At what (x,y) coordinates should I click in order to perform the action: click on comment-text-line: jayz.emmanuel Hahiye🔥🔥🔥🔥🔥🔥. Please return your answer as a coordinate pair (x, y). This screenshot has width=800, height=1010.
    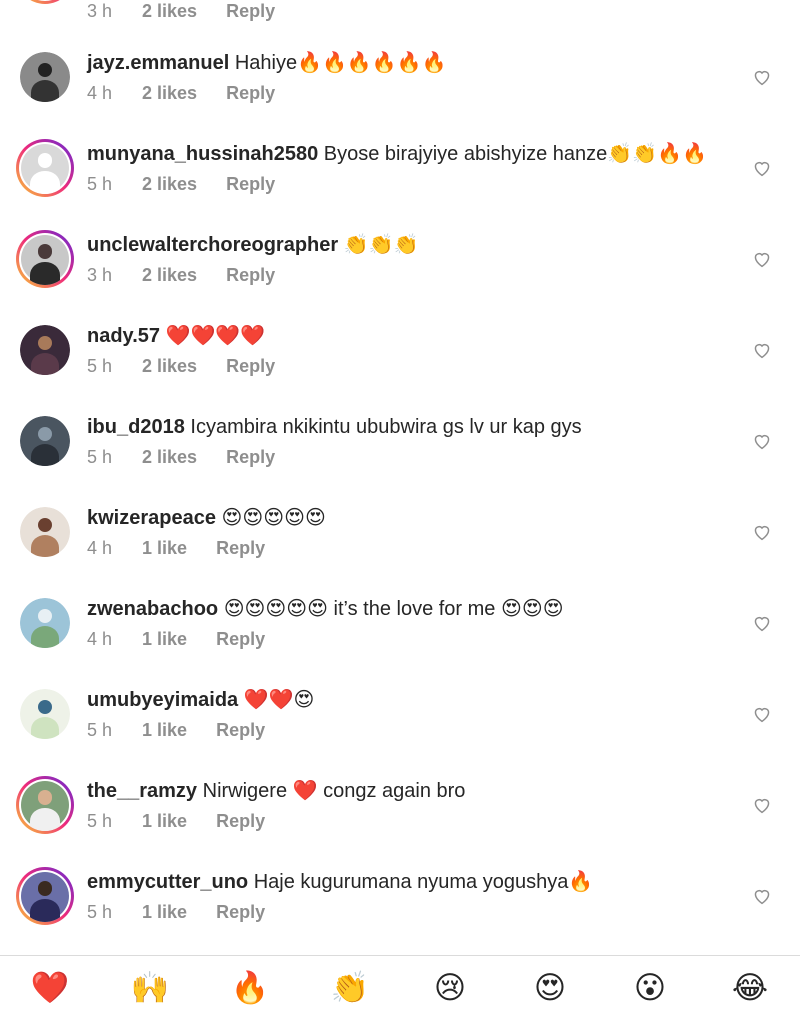
    Looking at the image, I should click on (267, 63).